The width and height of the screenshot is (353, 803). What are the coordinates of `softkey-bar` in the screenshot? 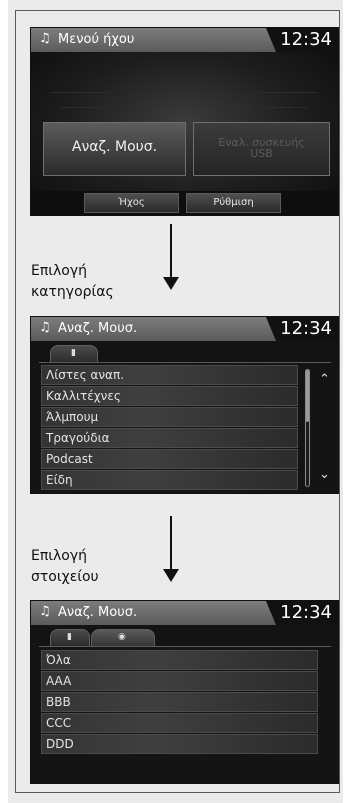 It's located at (184, 203).